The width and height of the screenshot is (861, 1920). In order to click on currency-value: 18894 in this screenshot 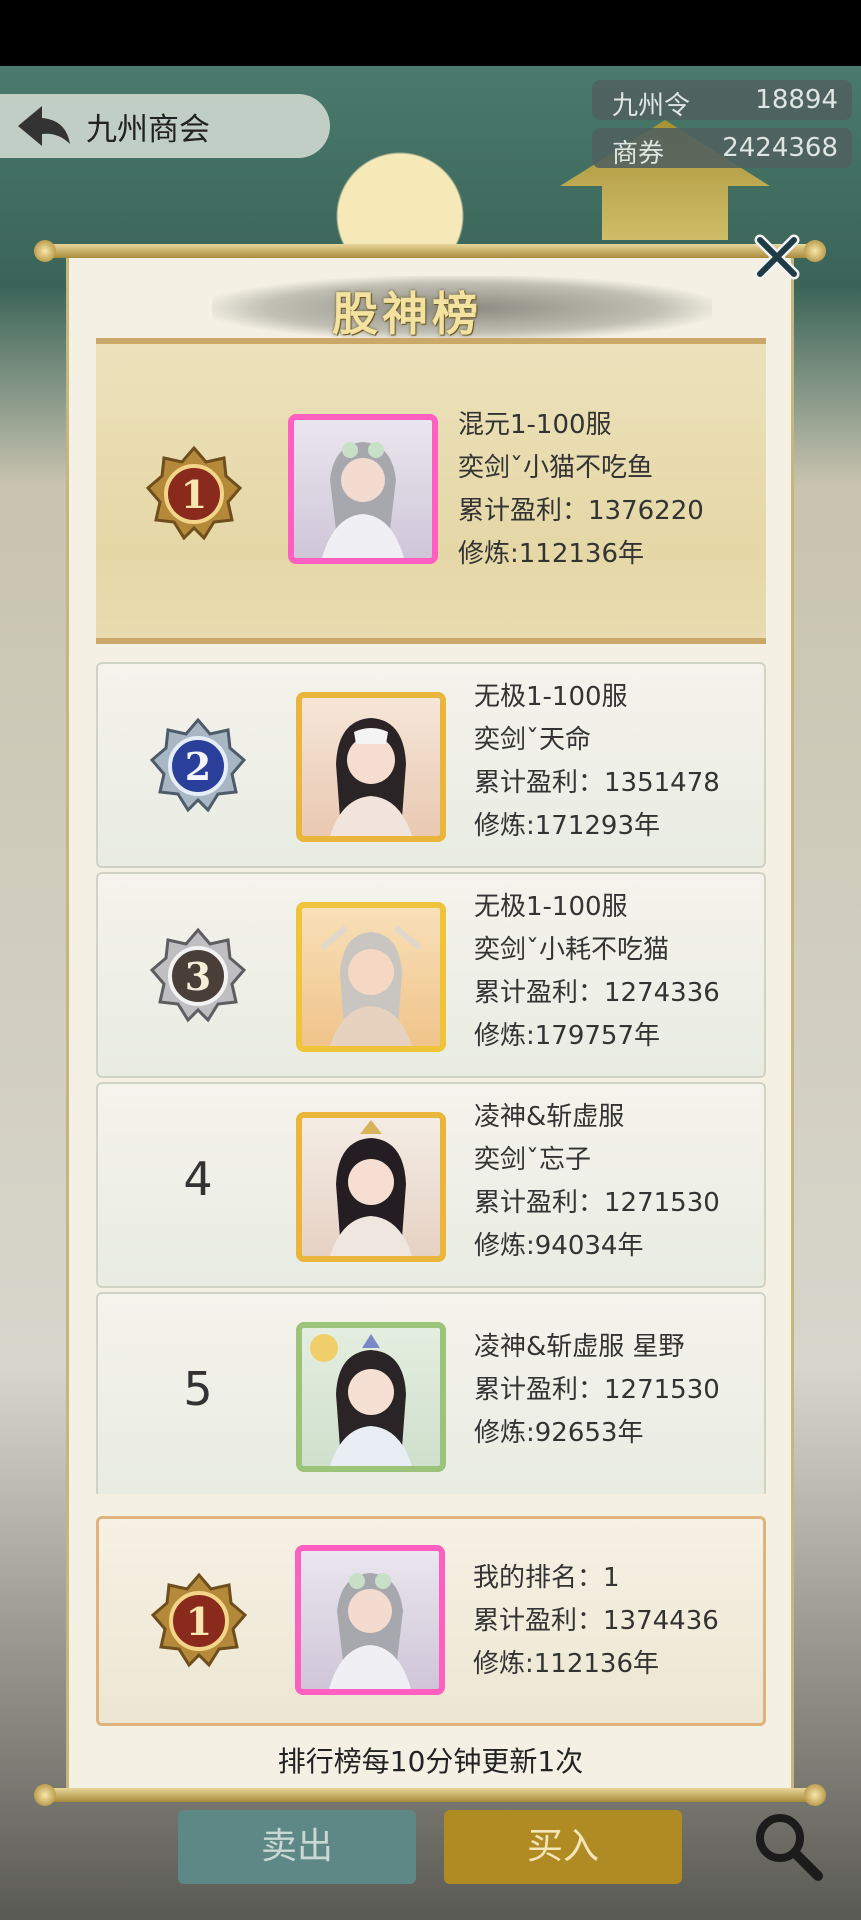, I will do `click(796, 100)`.